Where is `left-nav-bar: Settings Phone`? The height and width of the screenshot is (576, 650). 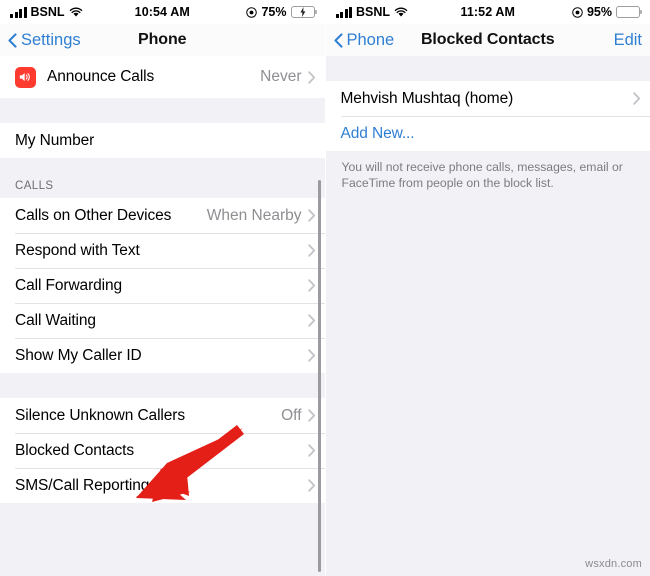
left-nav-bar: Settings Phone is located at coordinates (162, 40).